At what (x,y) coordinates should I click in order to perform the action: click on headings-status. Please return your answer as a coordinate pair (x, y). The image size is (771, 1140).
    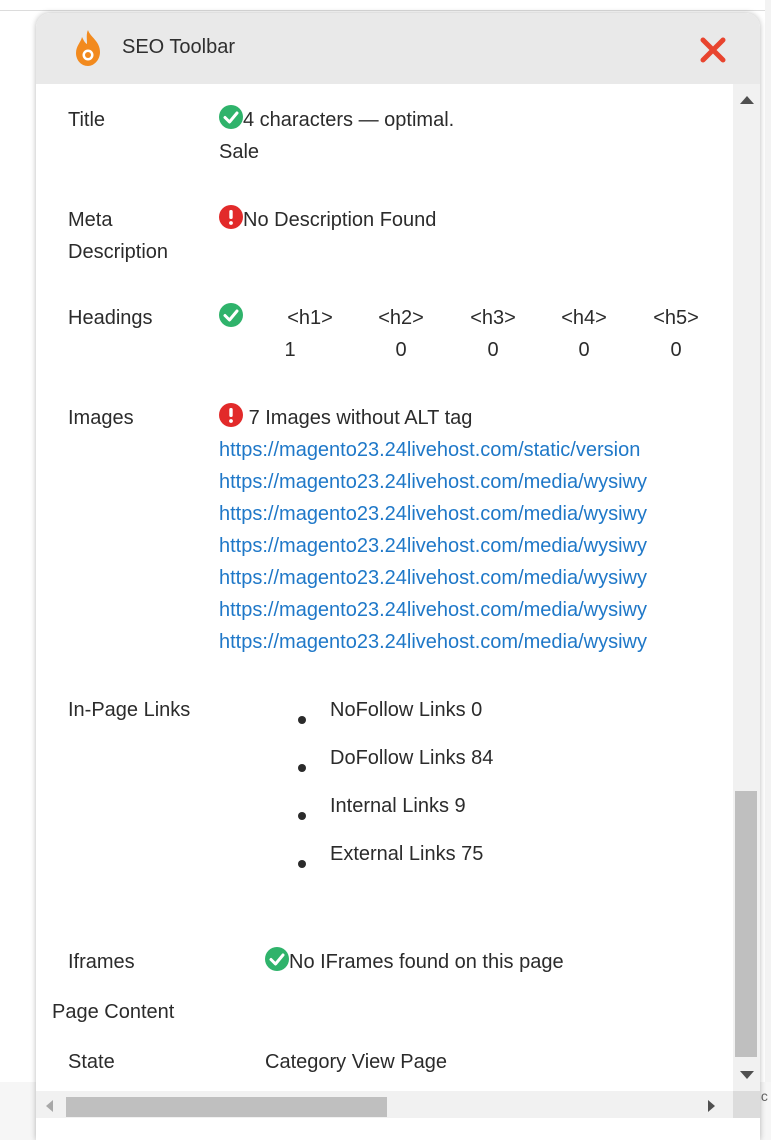
    Looking at the image, I should click on (231, 318).